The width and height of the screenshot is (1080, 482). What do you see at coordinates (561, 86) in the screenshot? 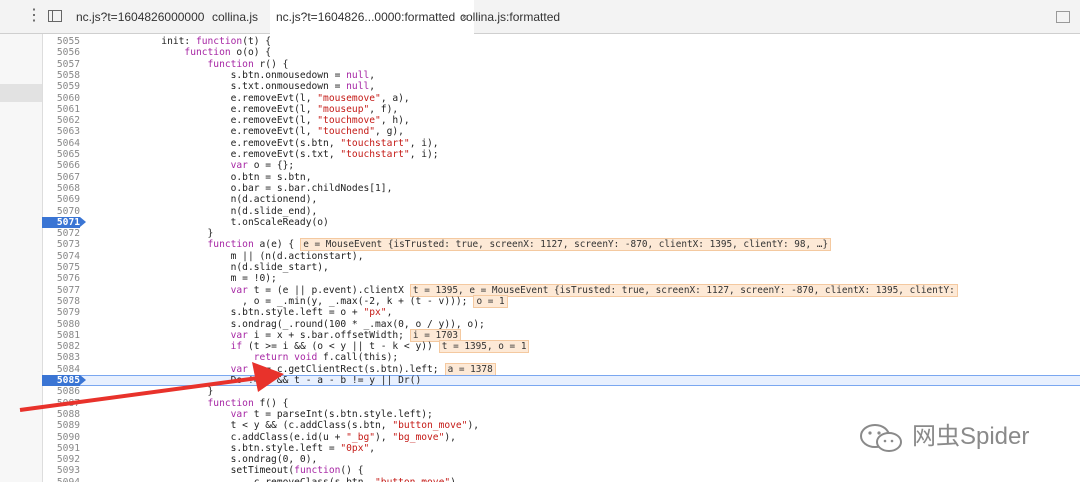
I see `code-line: 5059 s.txt.onmousedown = null,` at bounding box center [561, 86].